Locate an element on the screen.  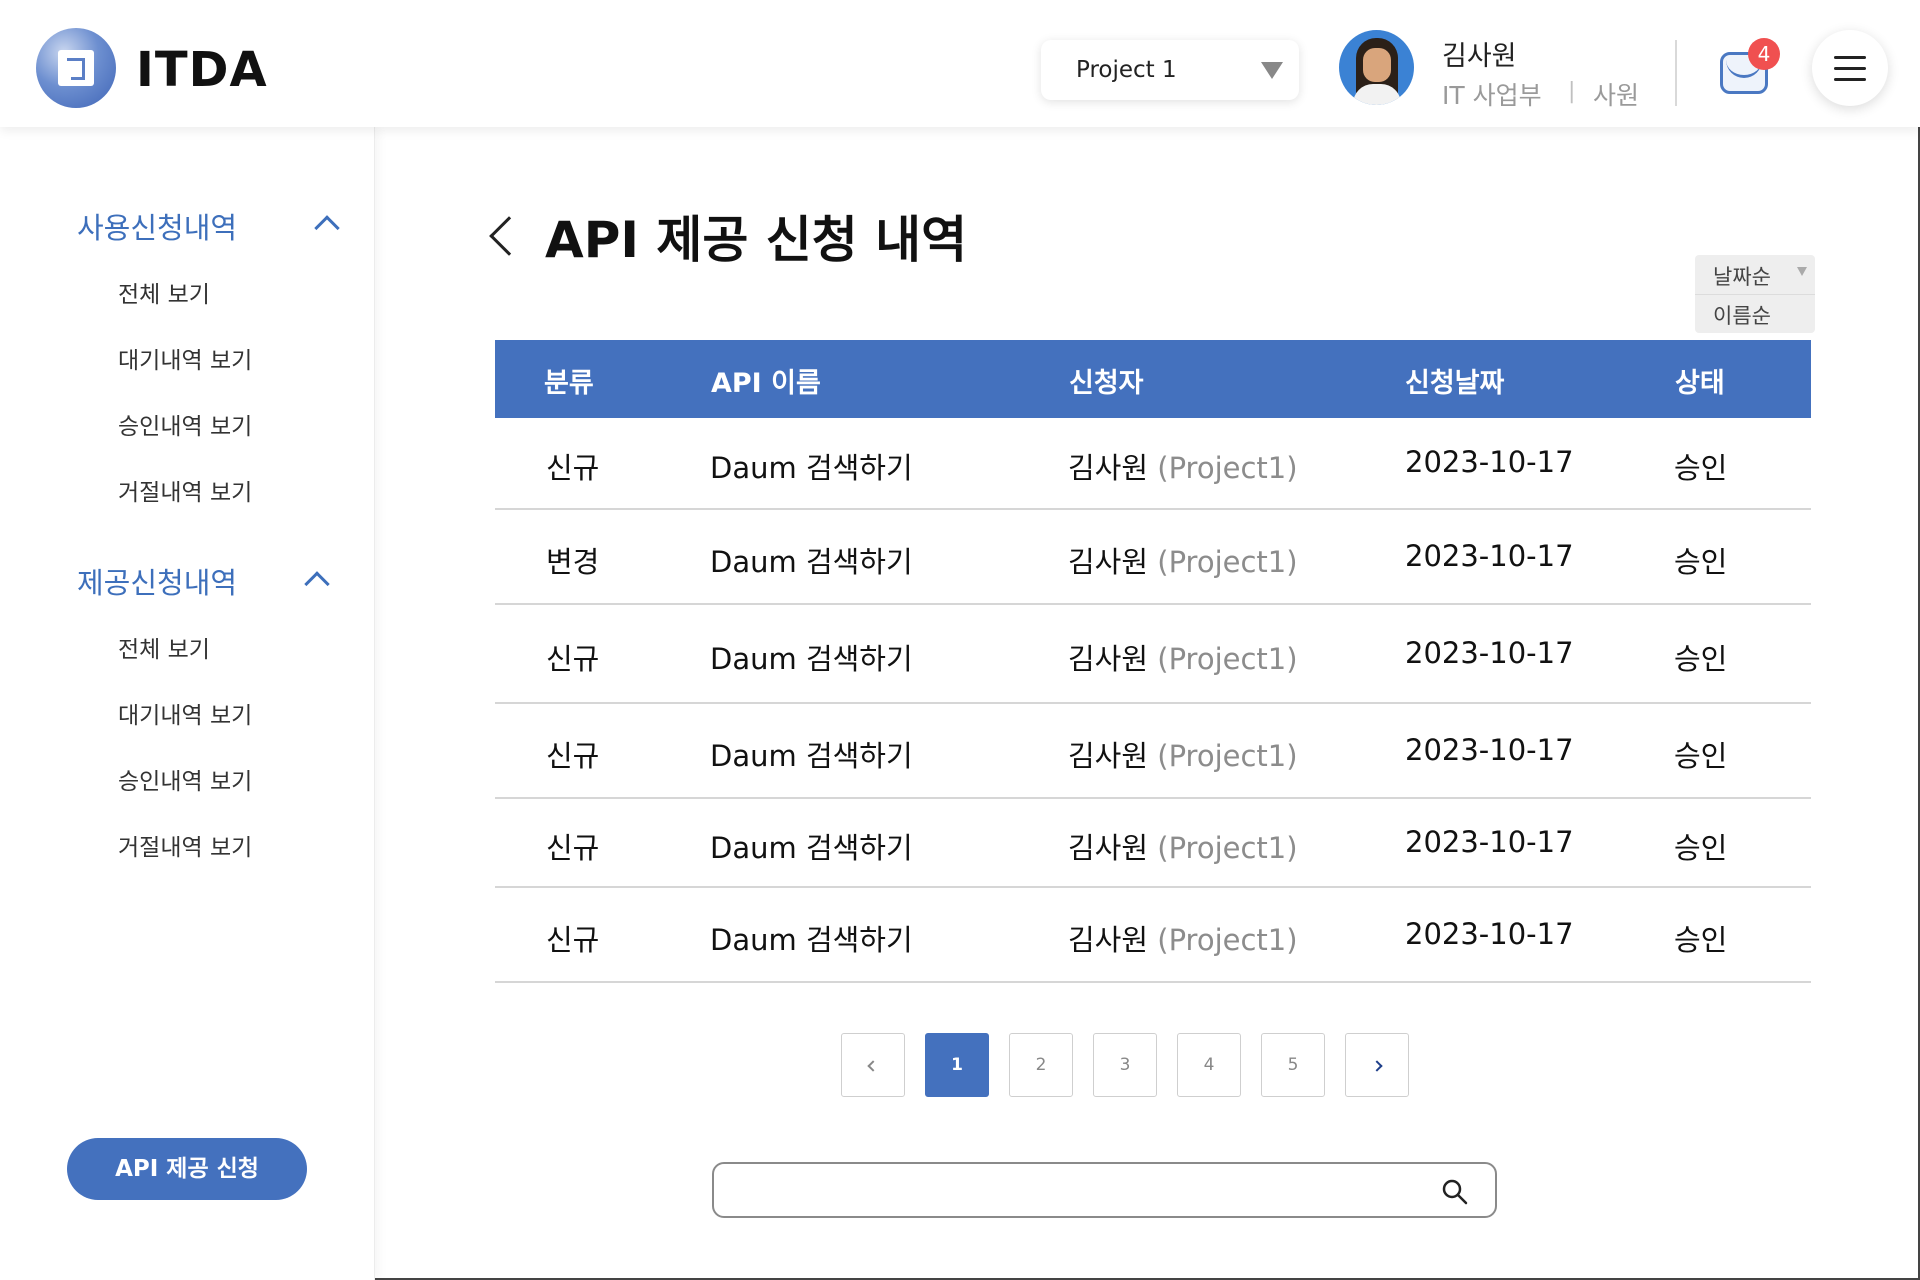
menu-icon is located at coordinates (1850, 57).